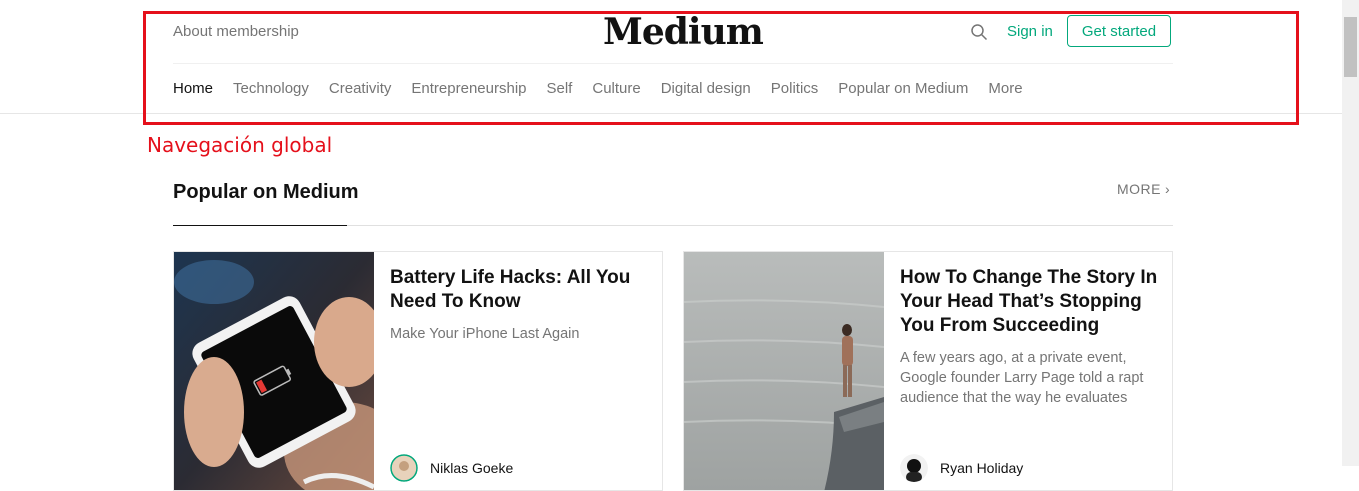 The height and width of the screenshot is (491, 1359). What do you see at coordinates (784, 371) in the screenshot?
I see `person-standing-by-water-photo` at bounding box center [784, 371].